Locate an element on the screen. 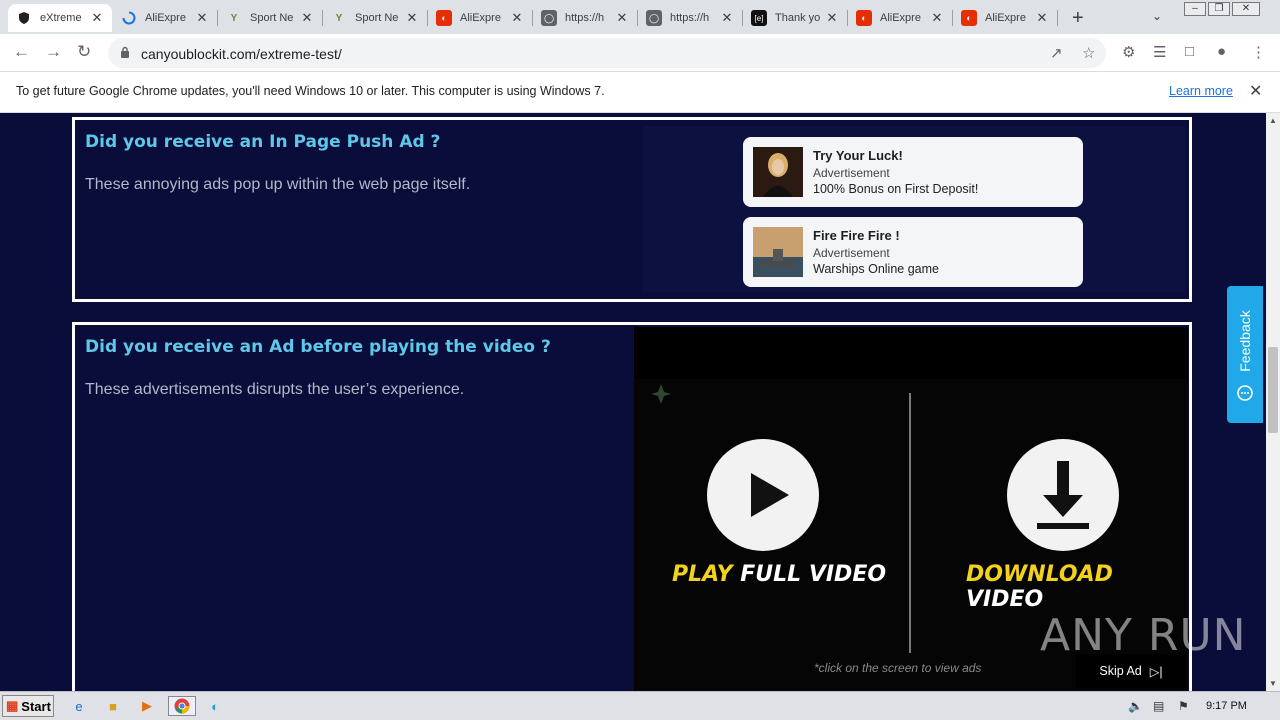  video-top-bar is located at coordinates (911, 353).